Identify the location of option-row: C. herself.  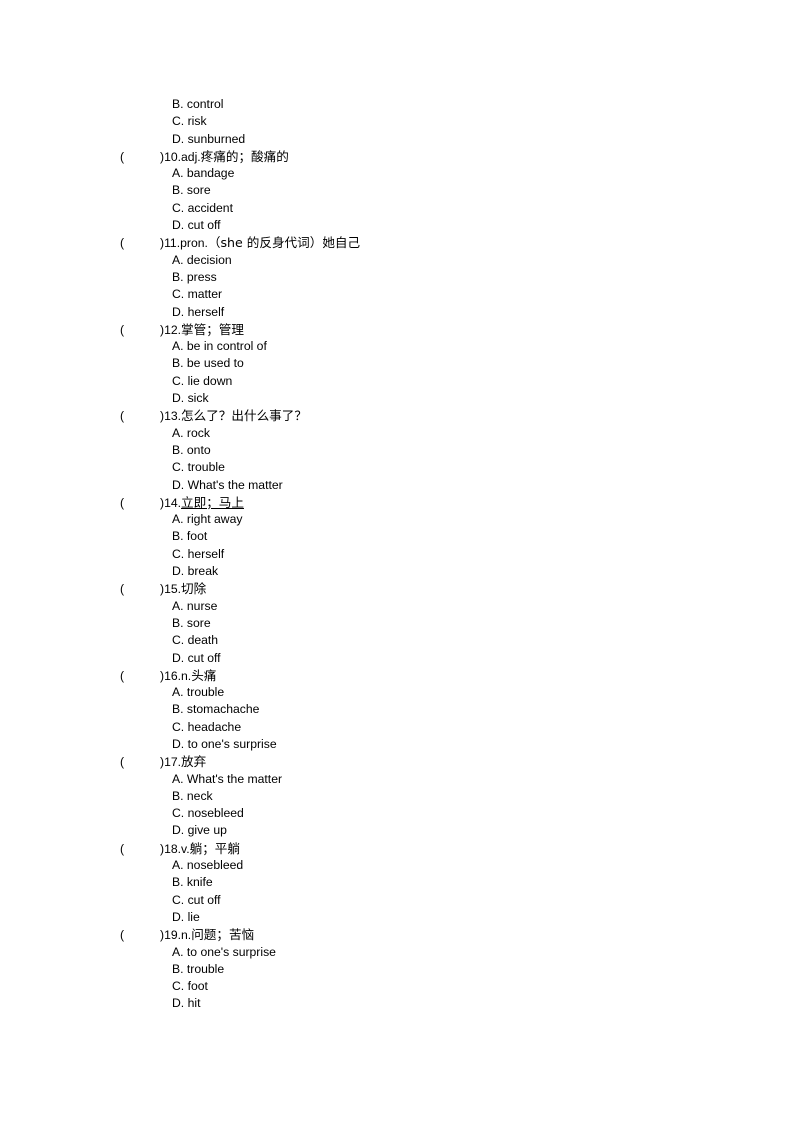
(397, 554).